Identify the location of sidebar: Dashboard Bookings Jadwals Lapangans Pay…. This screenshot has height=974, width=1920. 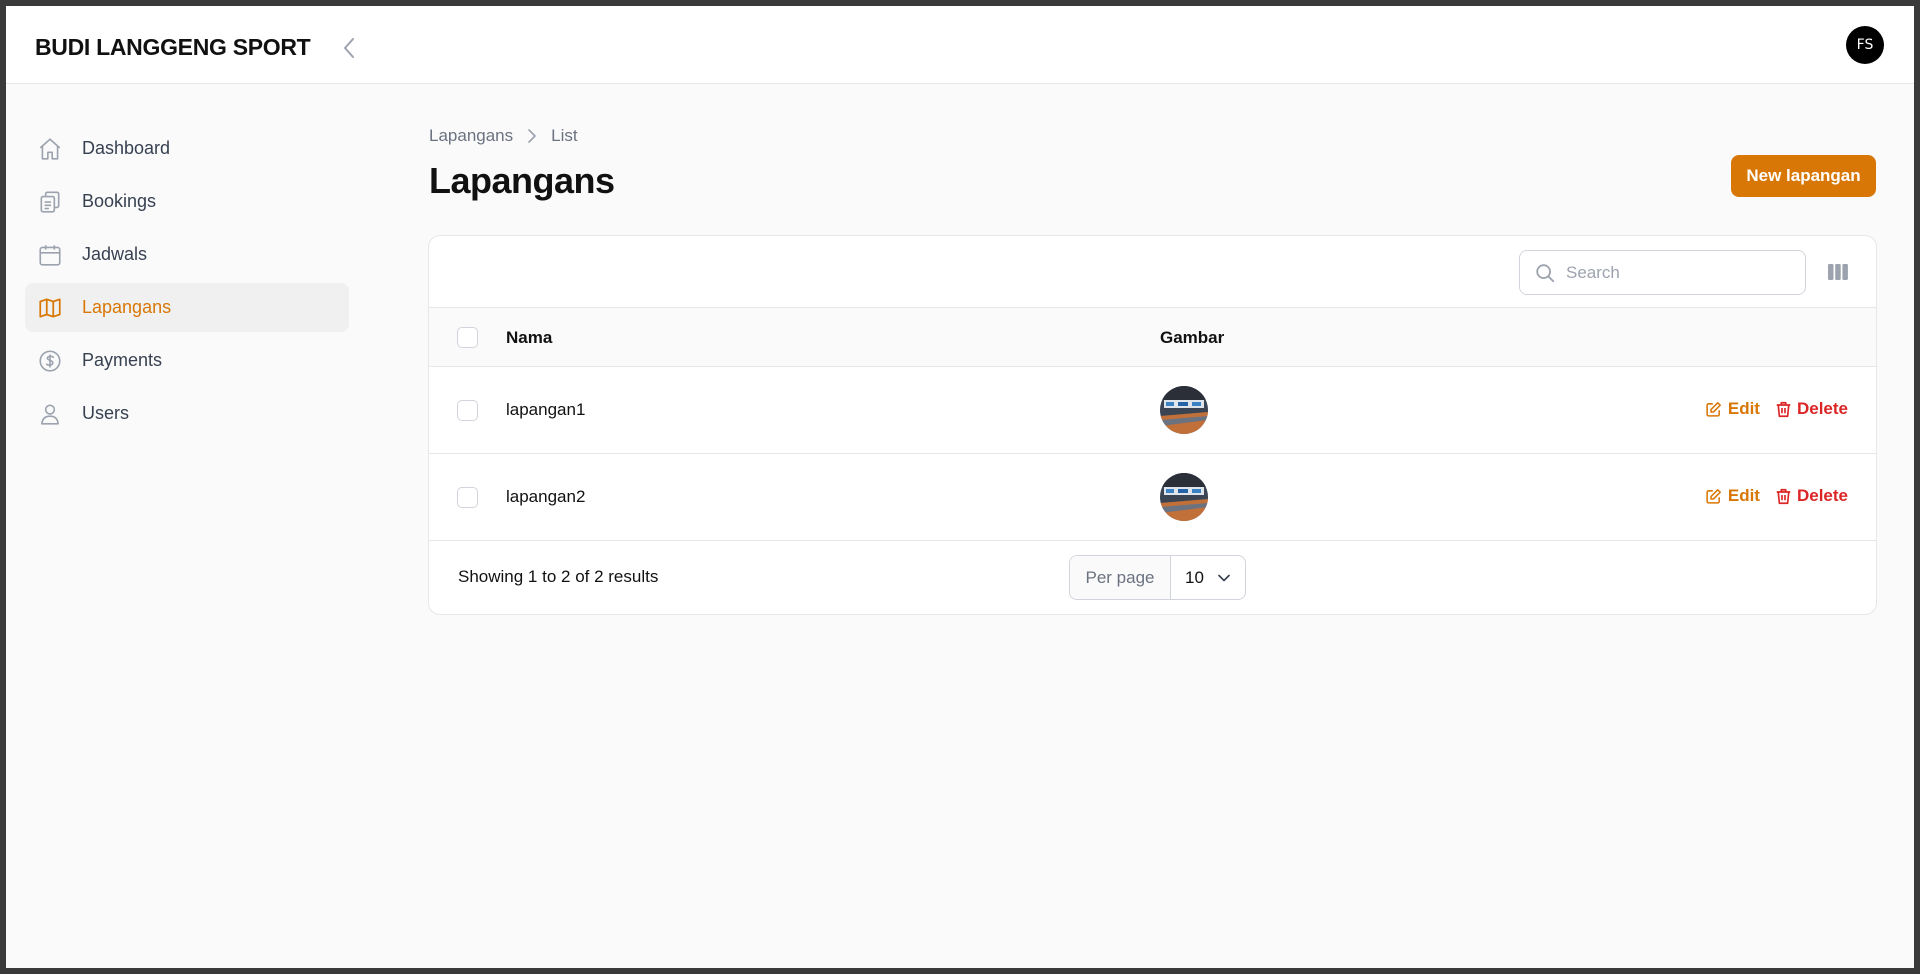
(187, 283).